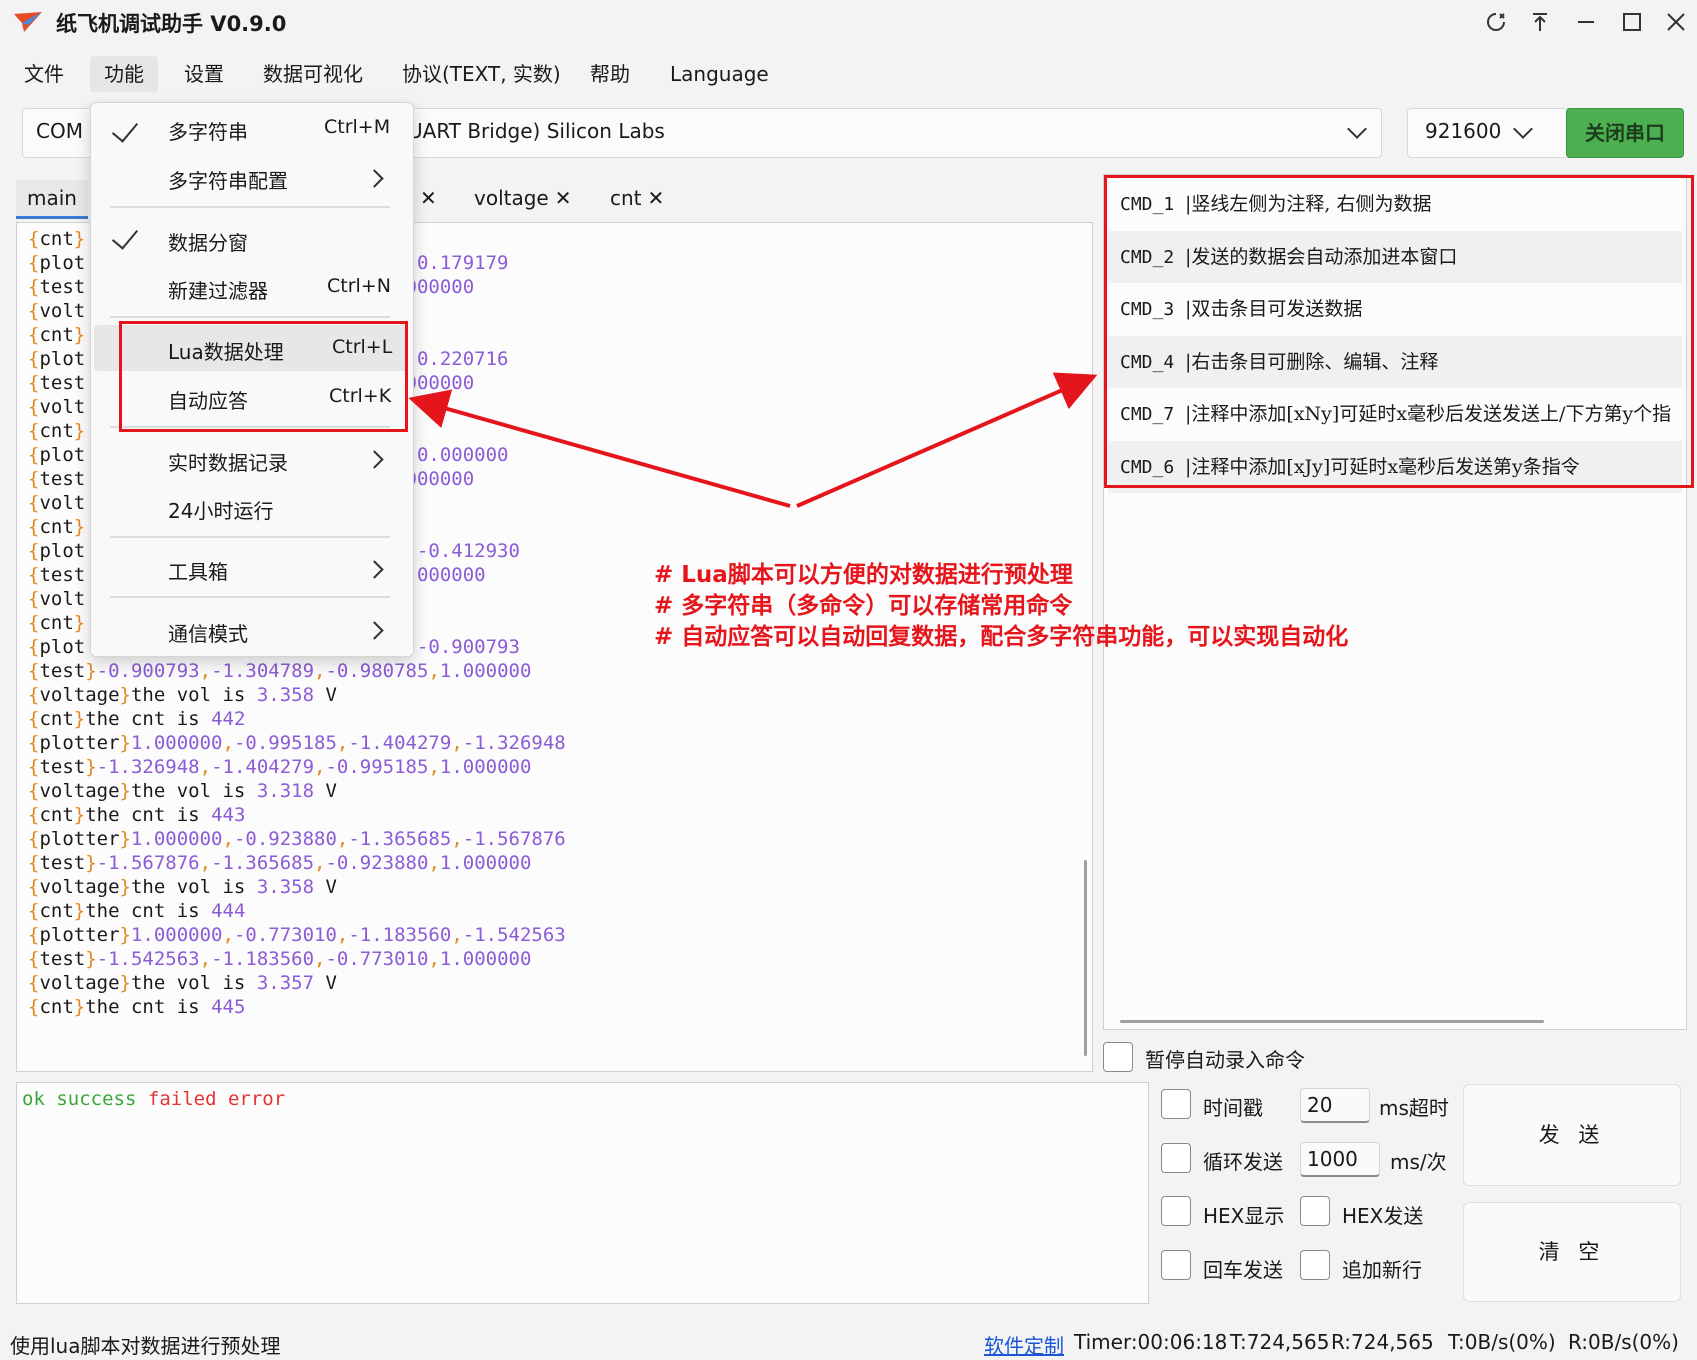 This screenshot has width=1697, height=1360. What do you see at coordinates (1176, 1265) in the screenshot?
I see `enter-send-checkbox` at bounding box center [1176, 1265].